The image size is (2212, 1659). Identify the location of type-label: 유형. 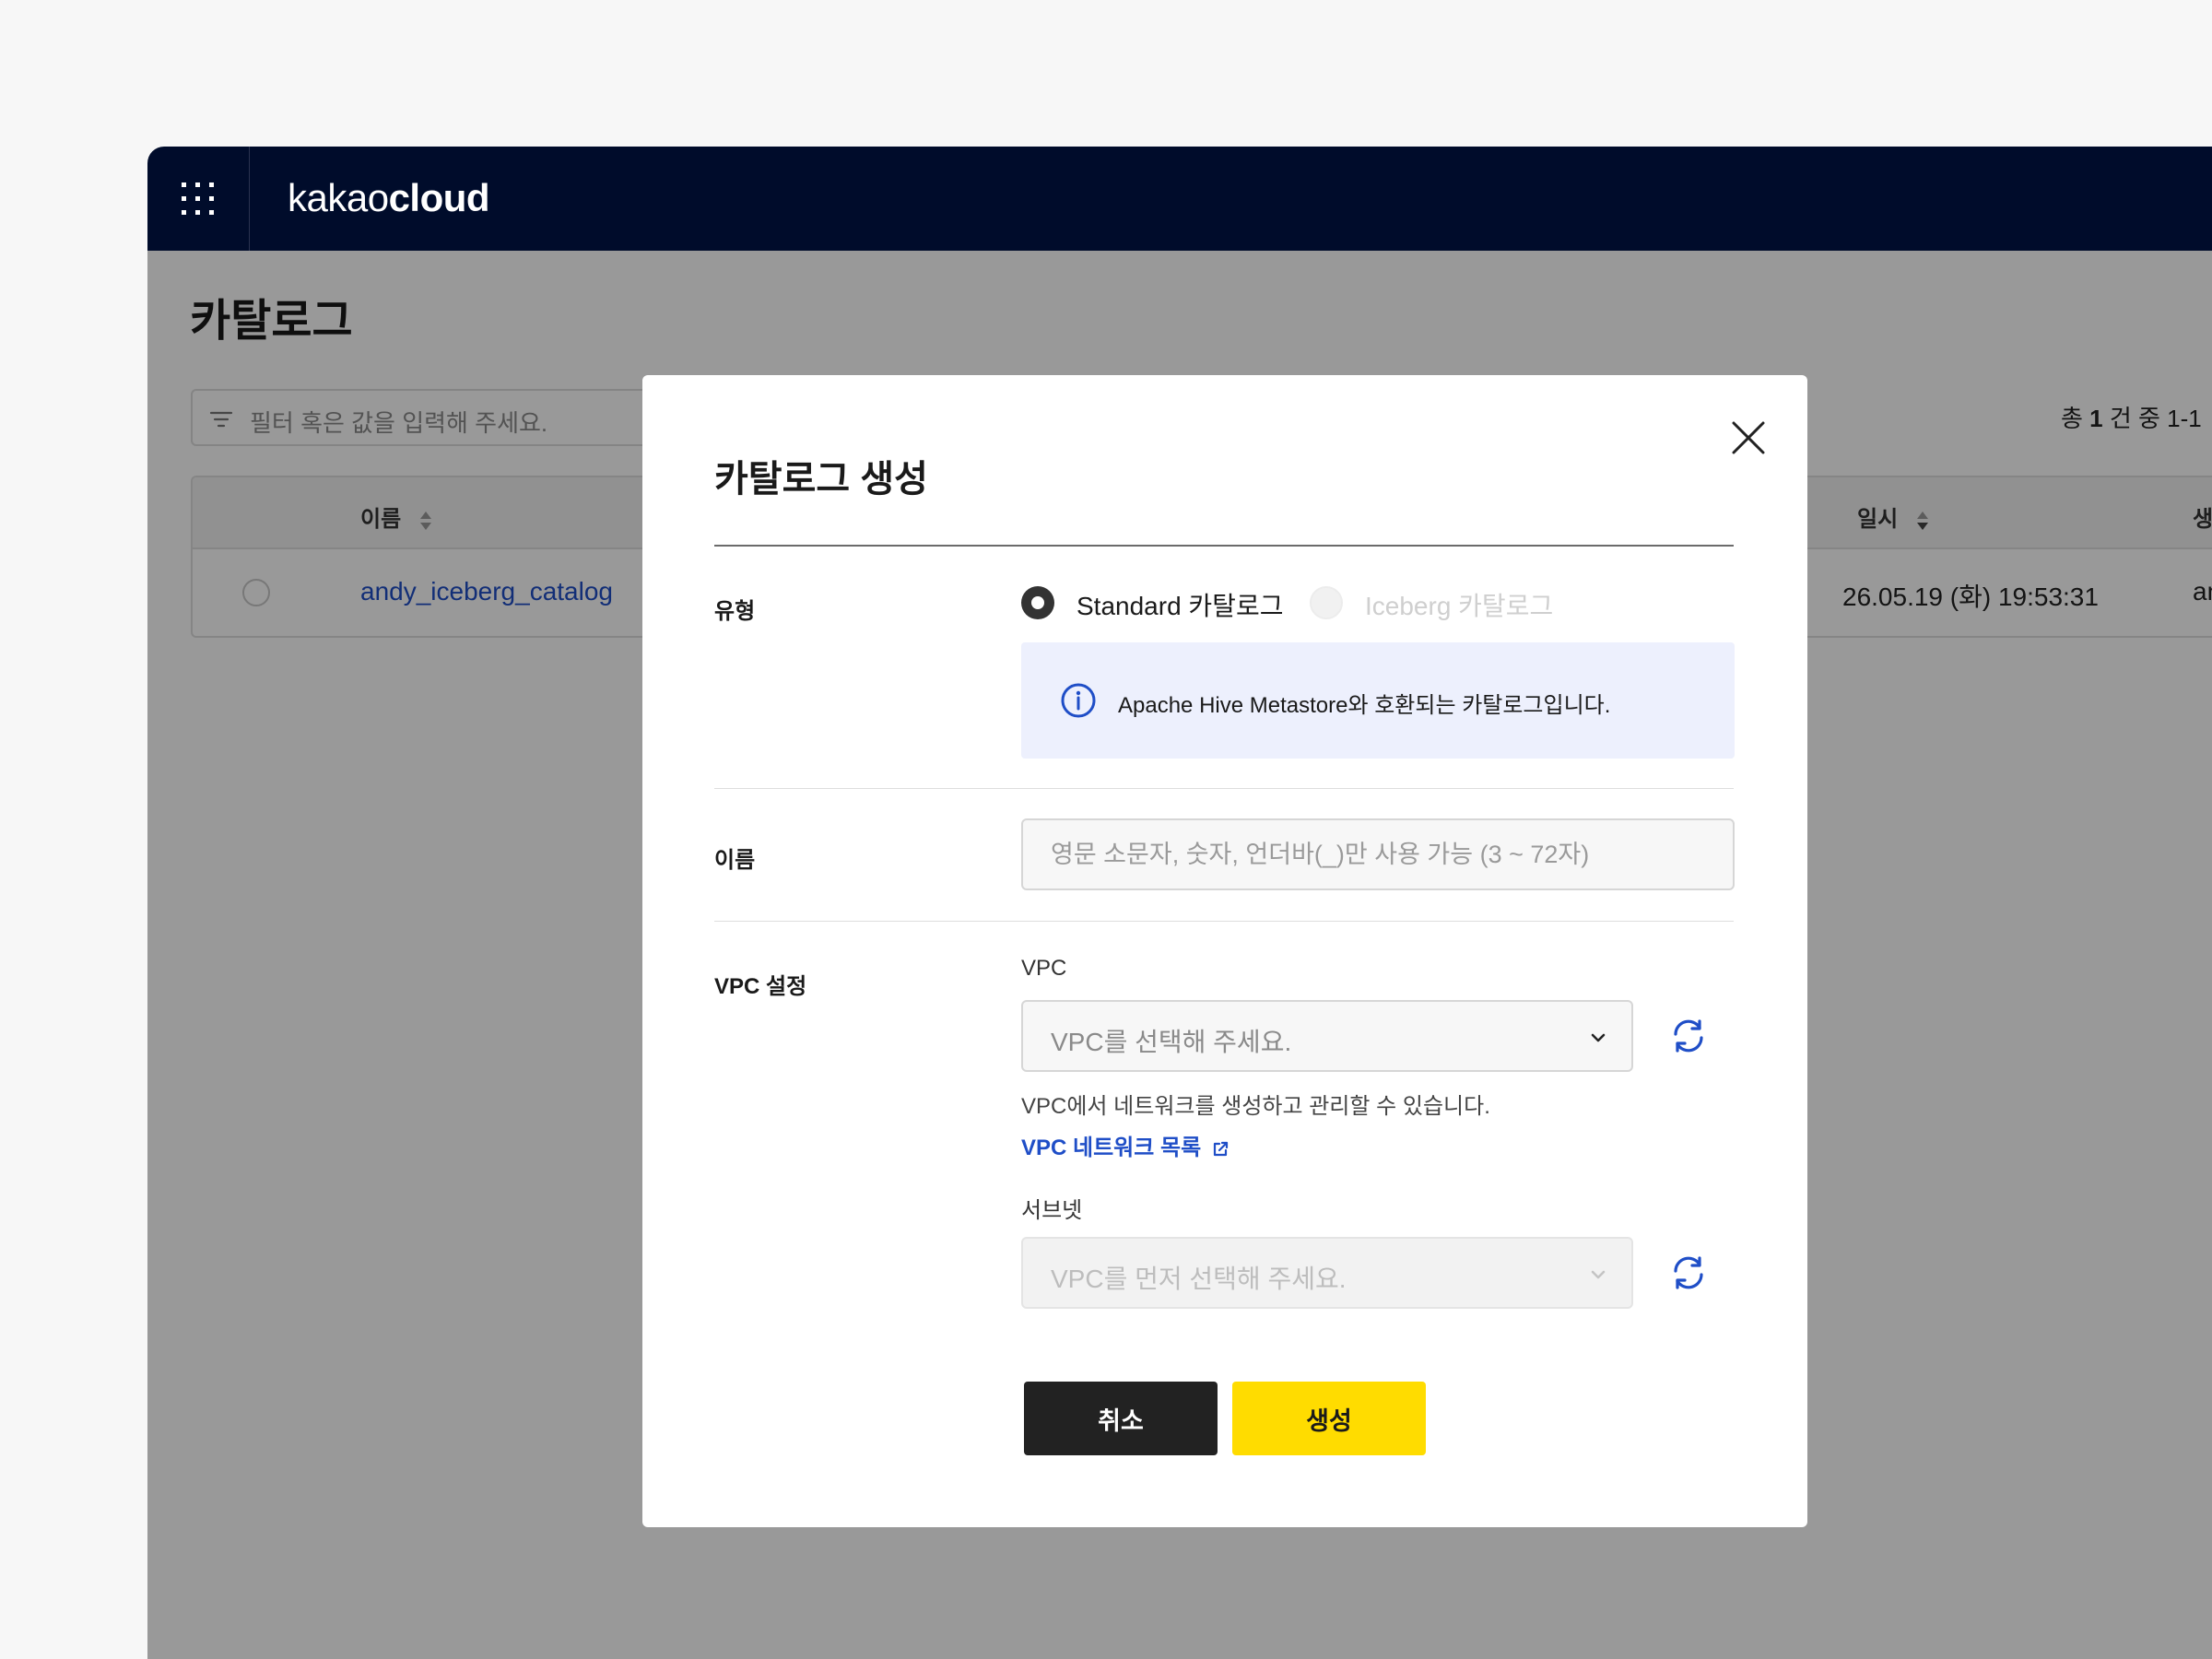
(735, 611).